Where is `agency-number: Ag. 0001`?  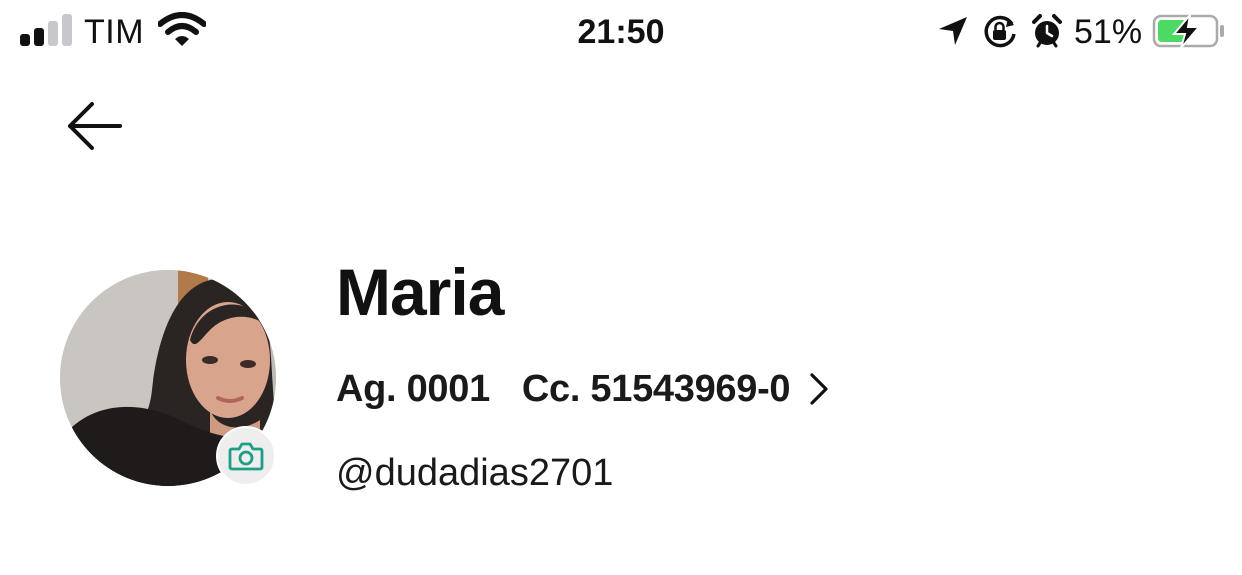
agency-number: Ag. 0001 is located at coordinates (413, 389).